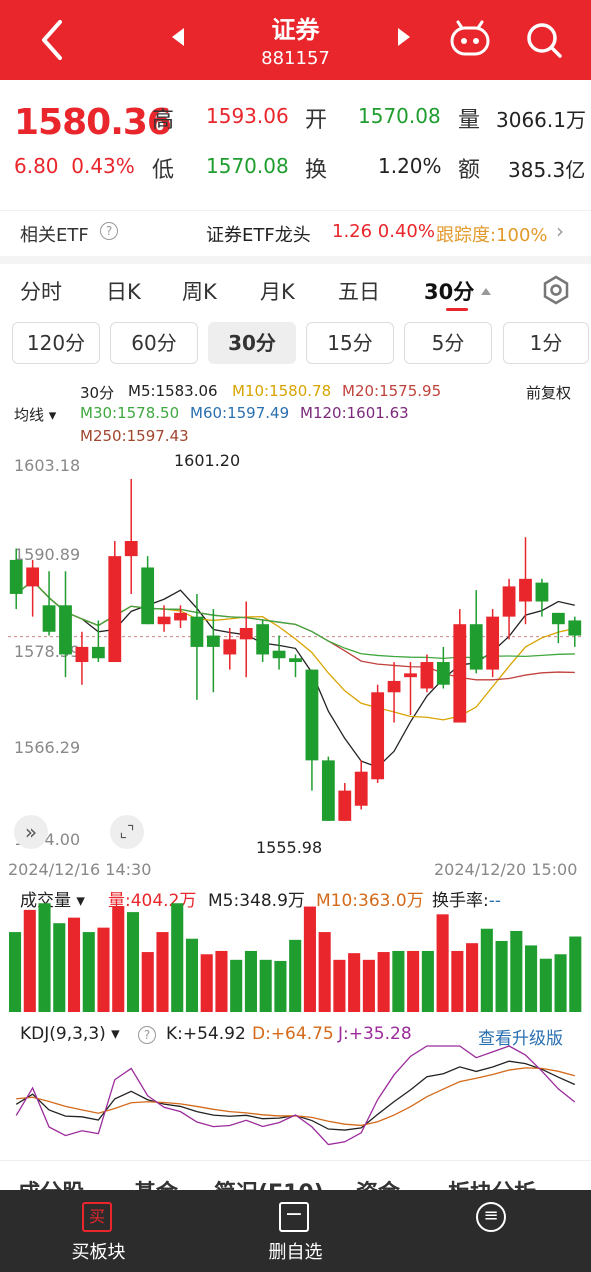 This screenshot has height=1272, width=591. I want to click on fuquan-label: 前复权, so click(548, 392).